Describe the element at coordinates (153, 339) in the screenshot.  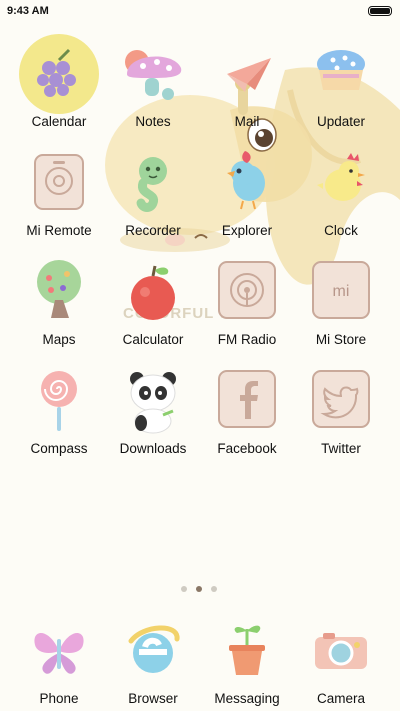
I see `app-label: Calculator` at that location.